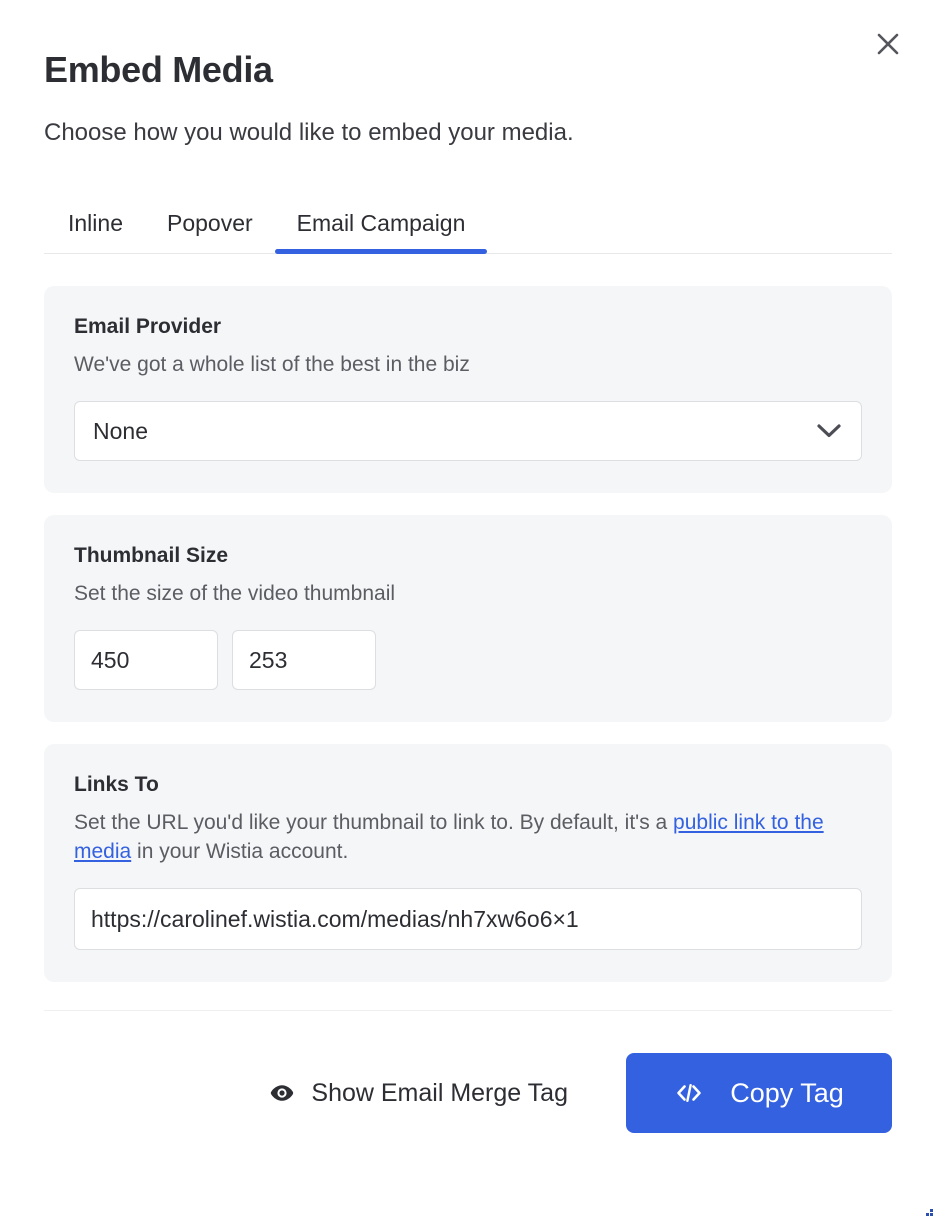  What do you see at coordinates (468, 660) in the screenshot?
I see `thumbnail-size-inputs` at bounding box center [468, 660].